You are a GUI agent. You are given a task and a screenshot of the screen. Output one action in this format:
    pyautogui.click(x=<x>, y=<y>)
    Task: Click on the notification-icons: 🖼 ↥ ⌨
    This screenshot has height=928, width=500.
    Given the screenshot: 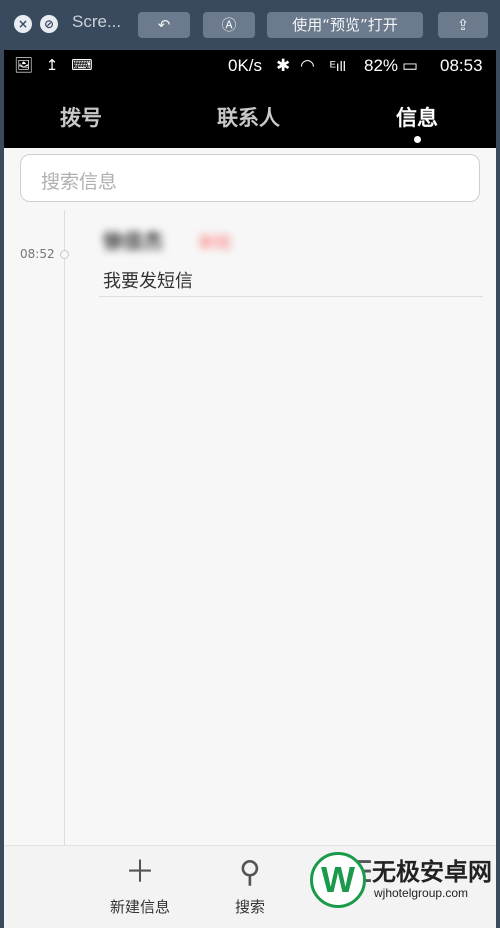 What is the action you would take?
    pyautogui.click(x=55, y=65)
    